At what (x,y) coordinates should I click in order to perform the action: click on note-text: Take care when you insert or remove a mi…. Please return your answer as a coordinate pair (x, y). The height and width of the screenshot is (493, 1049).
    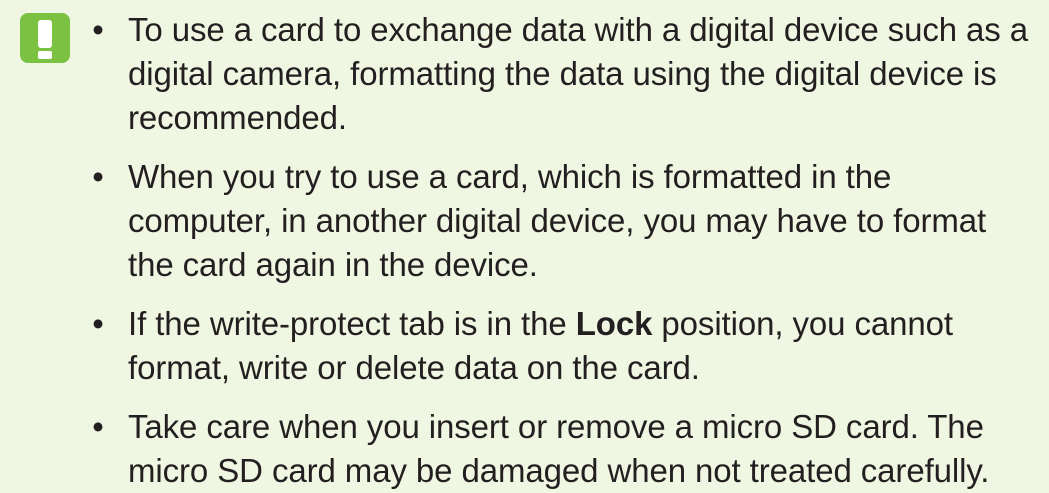
    Looking at the image, I should click on (559, 448).